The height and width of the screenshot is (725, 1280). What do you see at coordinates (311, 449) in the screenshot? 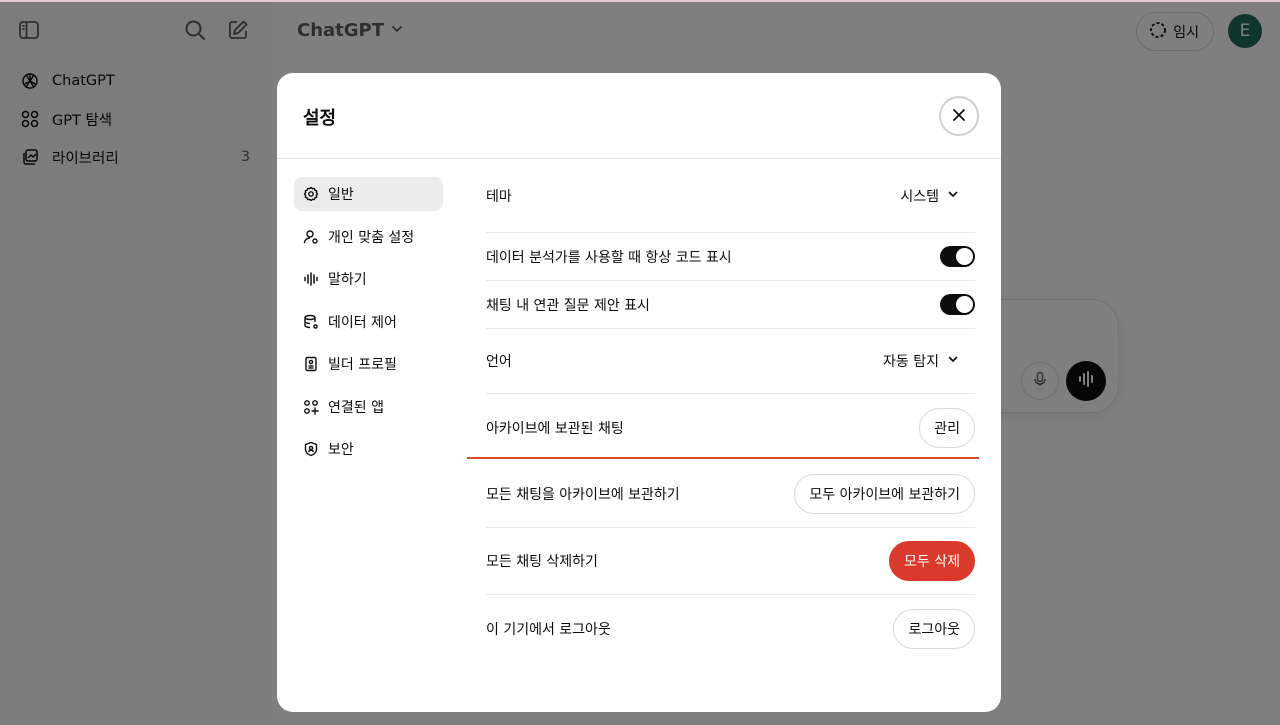
I see `shield-icon` at bounding box center [311, 449].